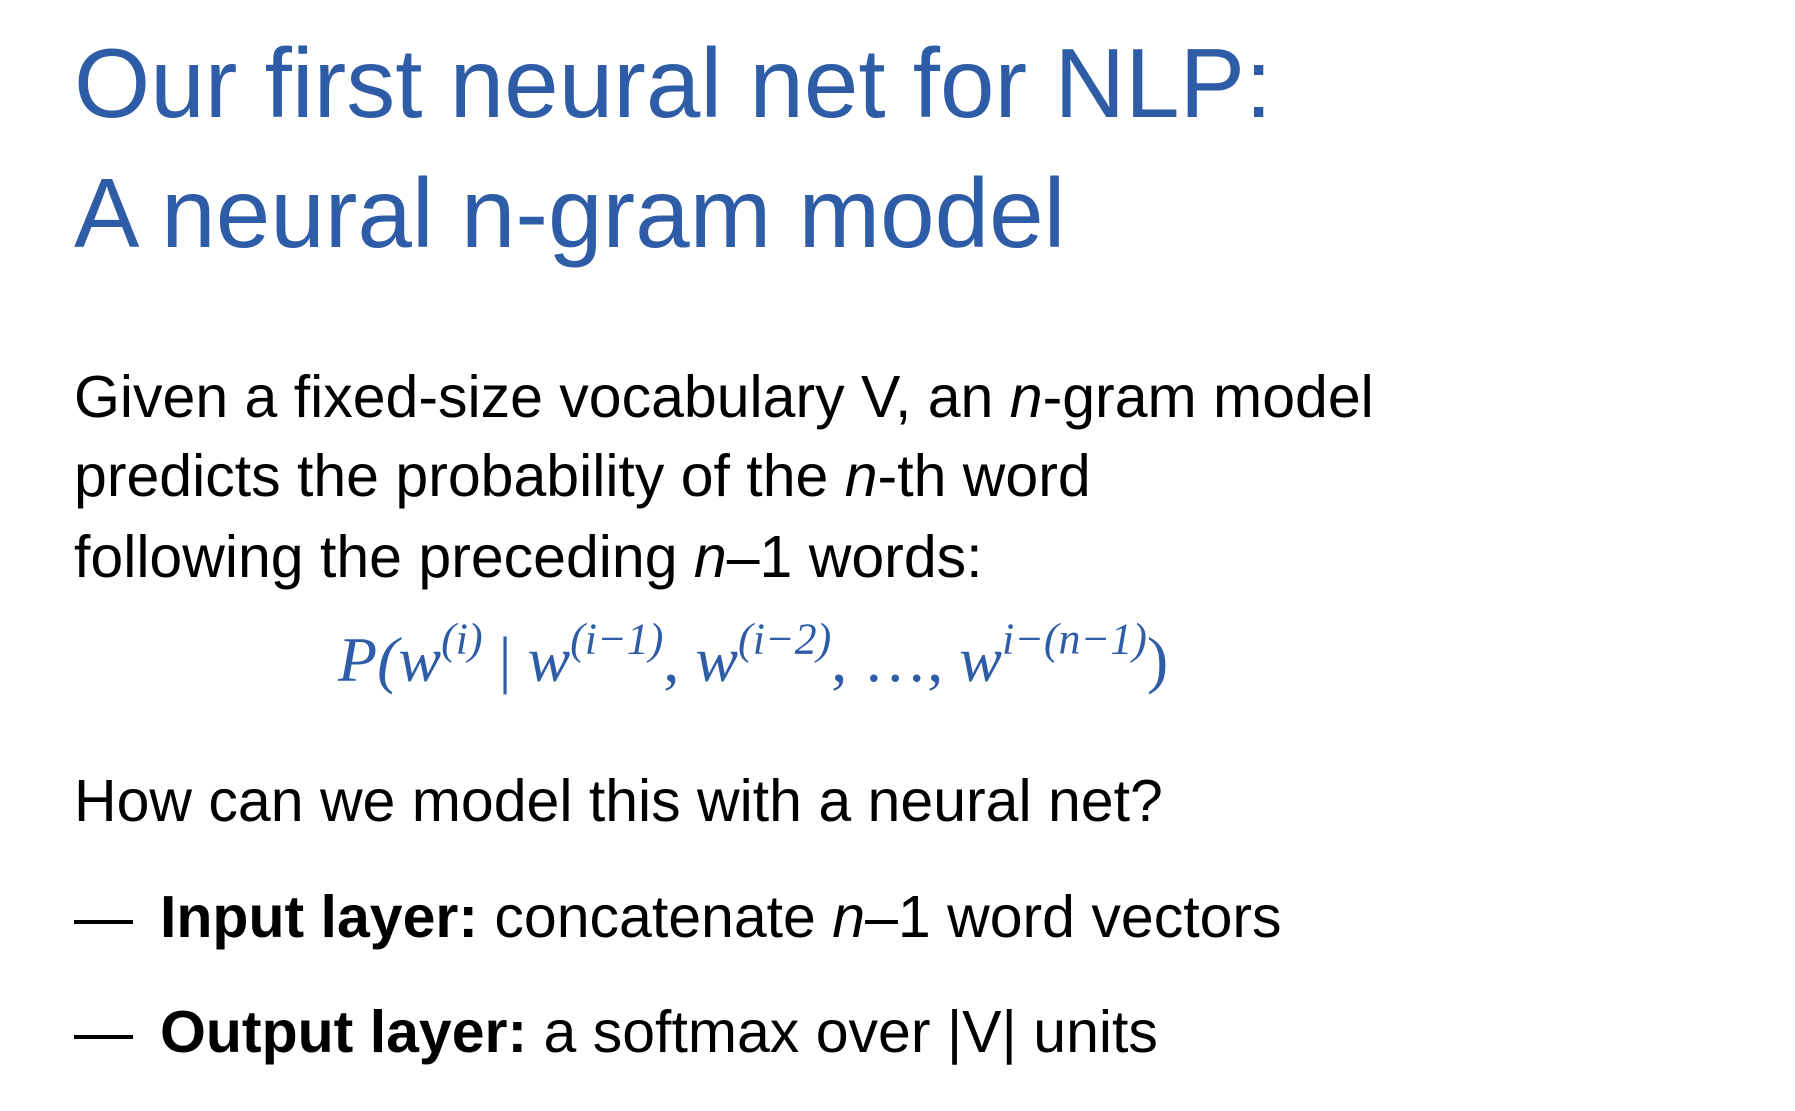 The image size is (1795, 1111). I want to click on bullet-text: –1 word vectors, so click(1073, 917).